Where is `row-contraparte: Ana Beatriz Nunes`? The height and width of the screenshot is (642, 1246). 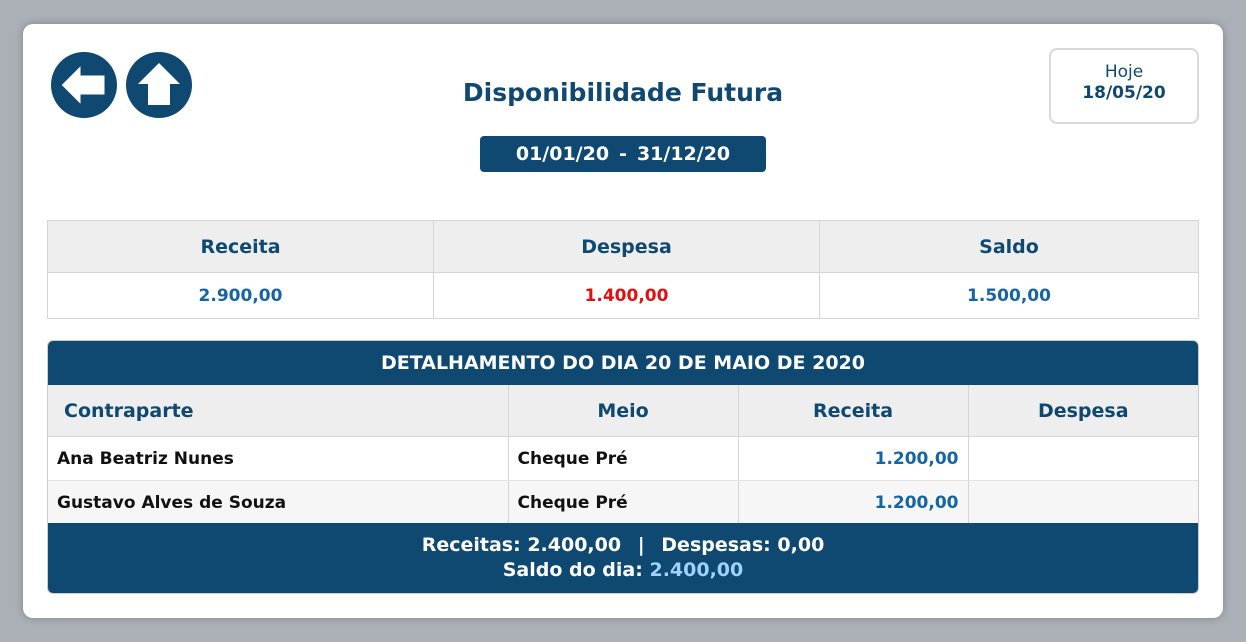
row-contraparte: Ana Beatriz Nunes is located at coordinates (278, 458).